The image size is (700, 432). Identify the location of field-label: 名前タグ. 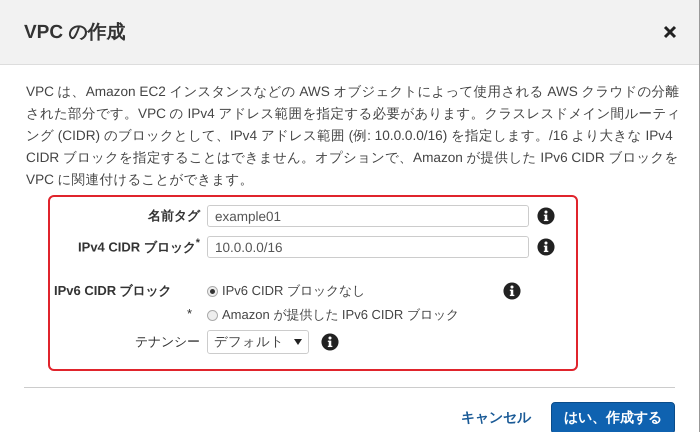
(173, 216).